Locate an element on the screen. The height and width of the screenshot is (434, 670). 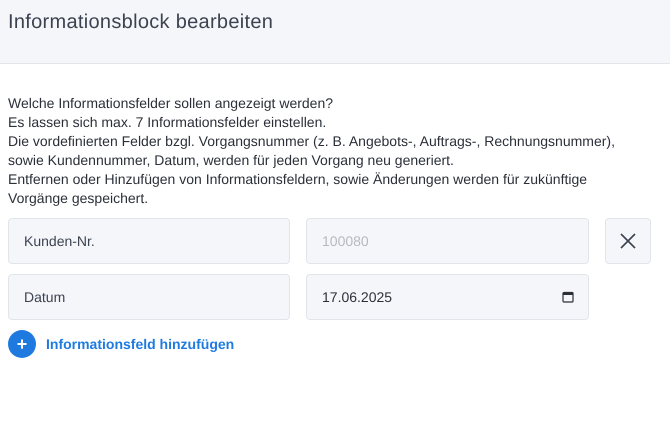
plus-icon: + is located at coordinates (22, 344).